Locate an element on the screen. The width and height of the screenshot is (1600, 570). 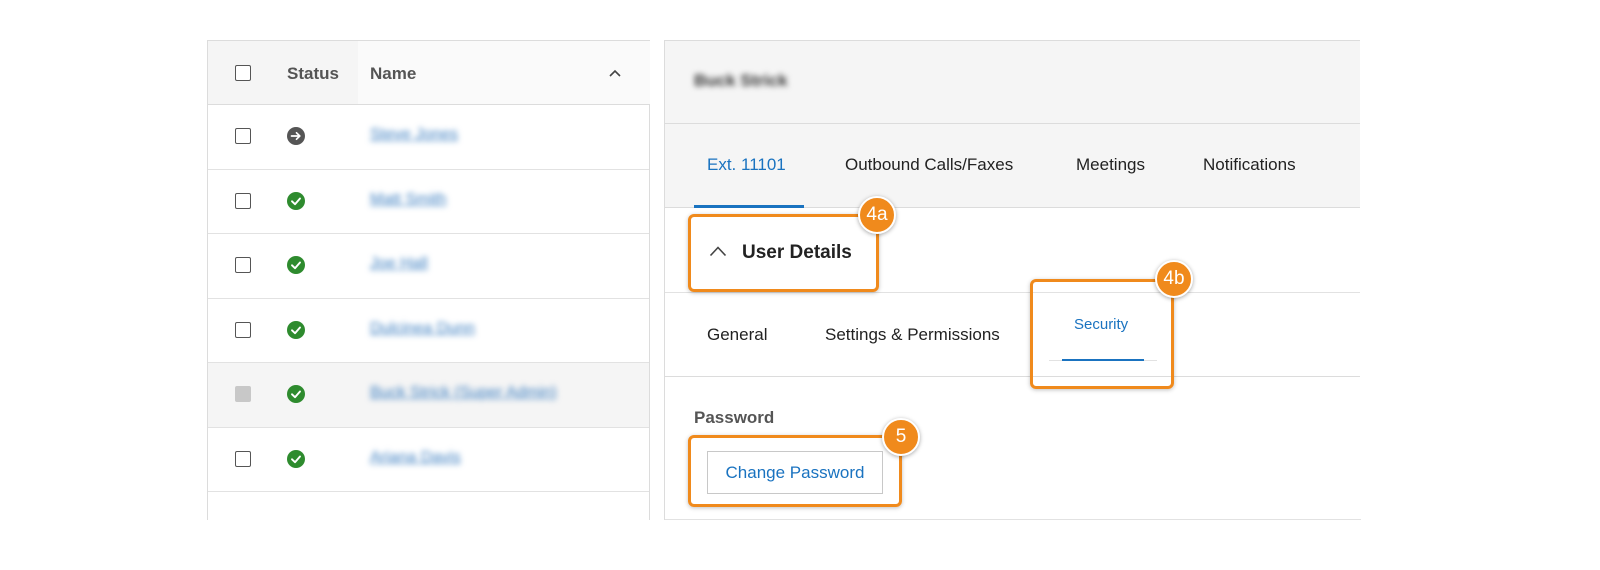
user-details-subtabs: General Settings & Permissions Security is located at coordinates (1012, 335).